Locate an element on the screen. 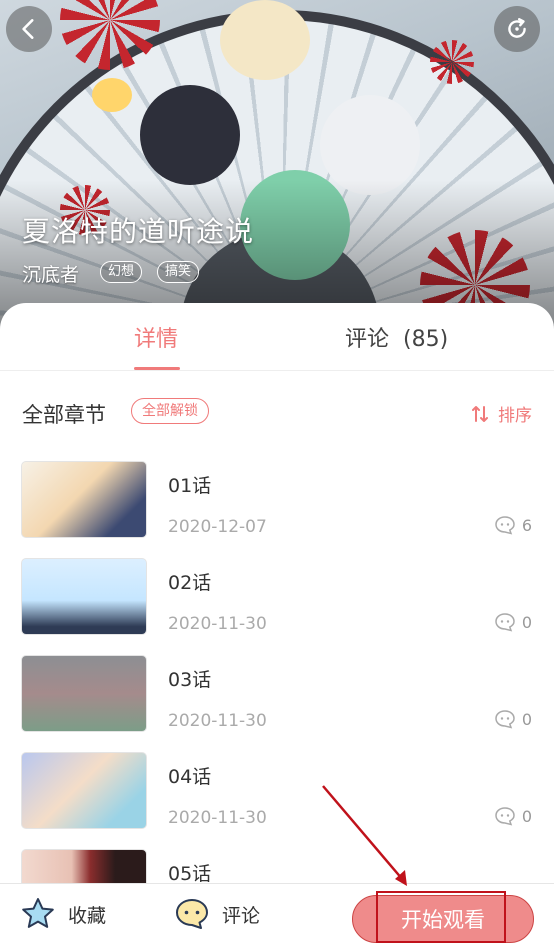 The width and height of the screenshot is (554, 943). comment-count: 6 is located at coordinates (526, 525).